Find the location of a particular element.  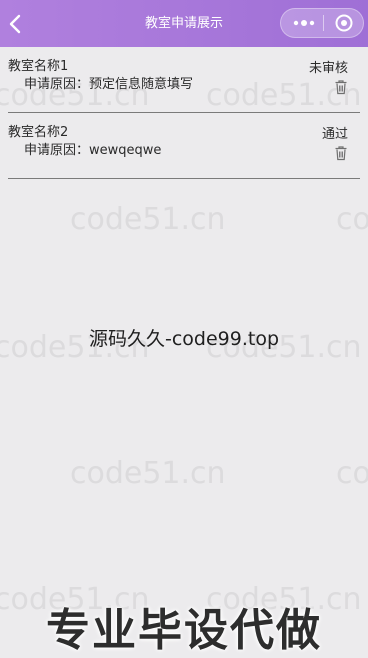

mini-program-capsule is located at coordinates (322, 23).